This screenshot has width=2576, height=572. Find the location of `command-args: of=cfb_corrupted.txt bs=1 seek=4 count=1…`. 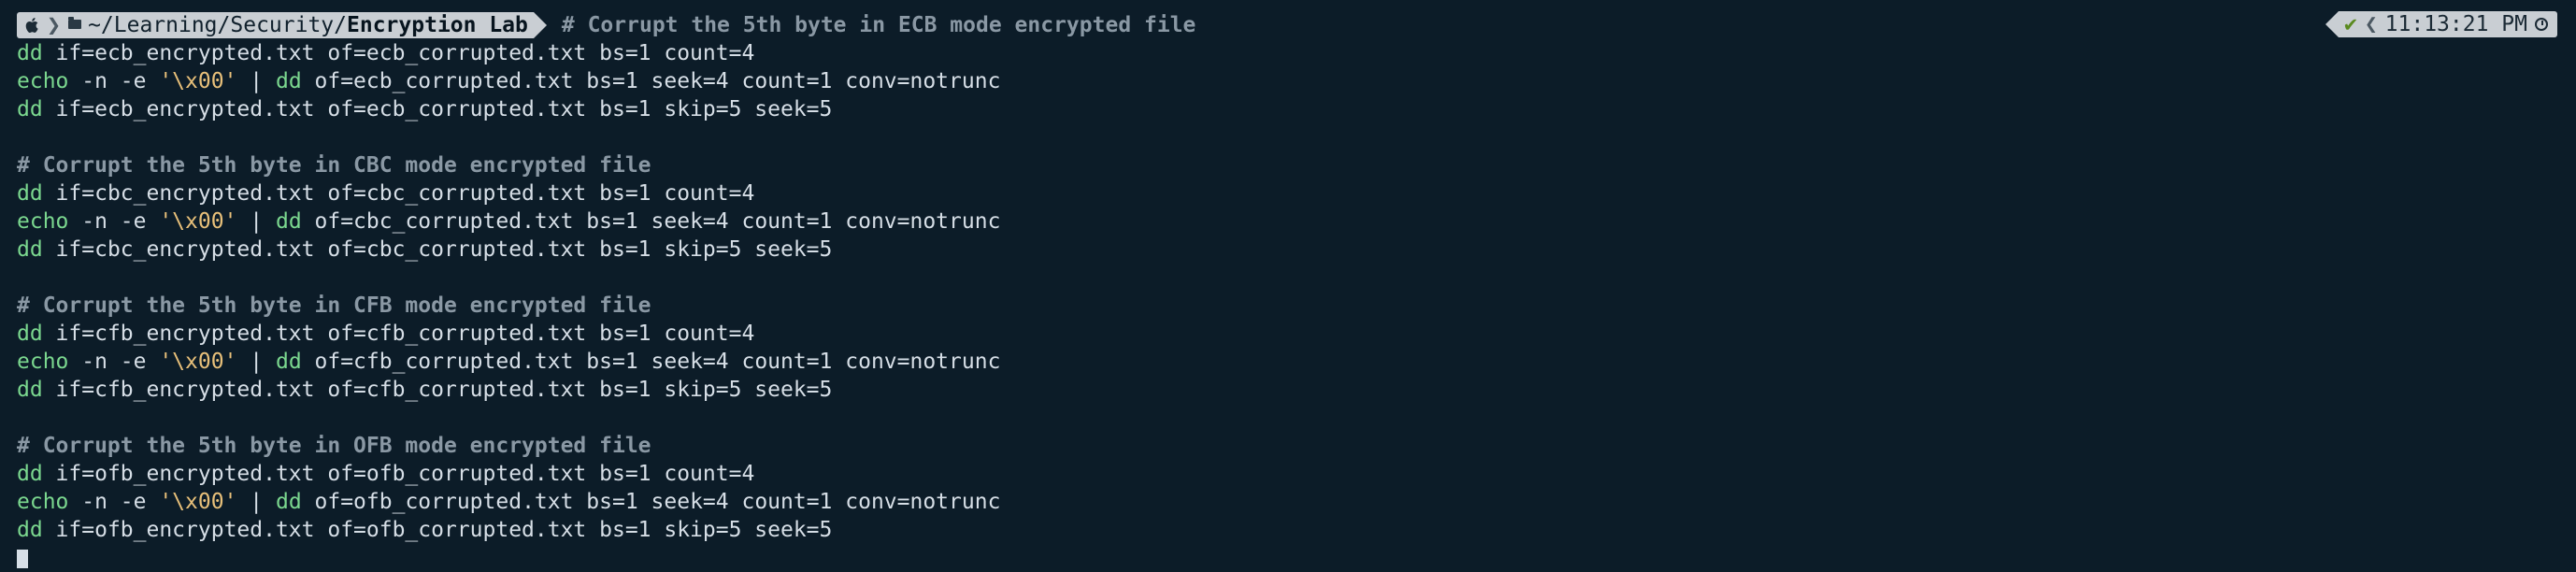

command-args: of=cfb_corrupted.txt bs=1 seek=4 count=1… is located at coordinates (651, 362).